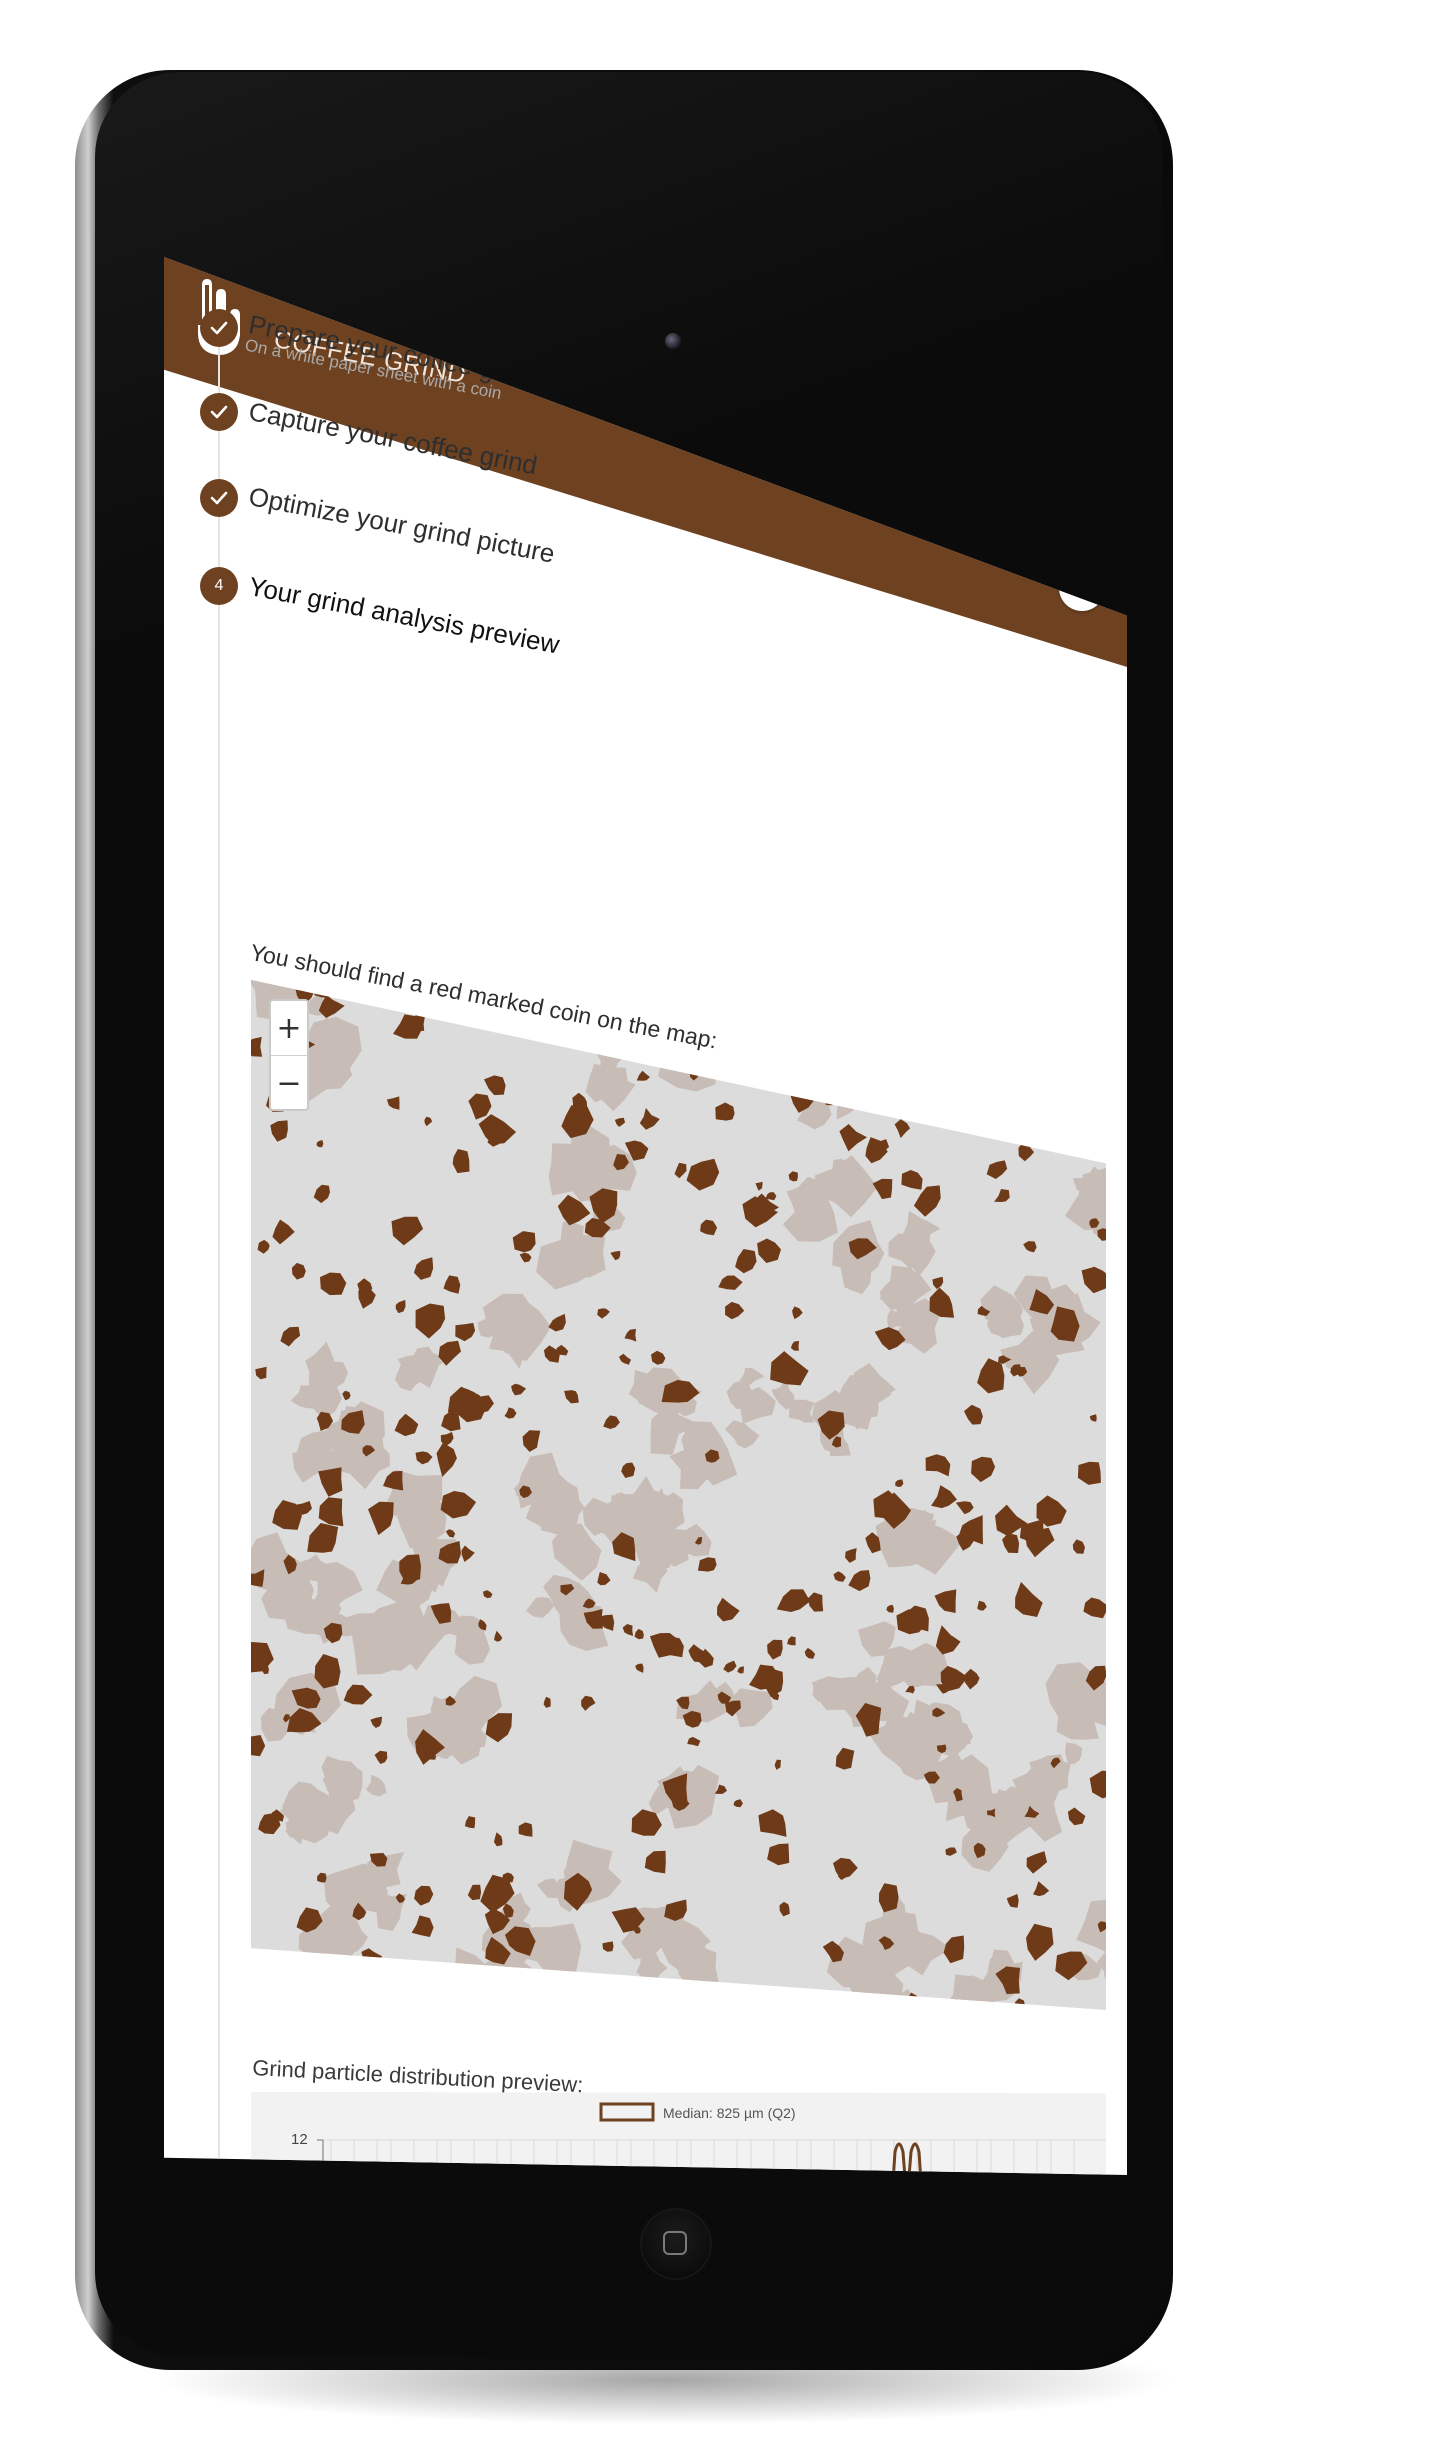  I want to click on step-3-text: Optimize your grind picture, so click(401, 525).